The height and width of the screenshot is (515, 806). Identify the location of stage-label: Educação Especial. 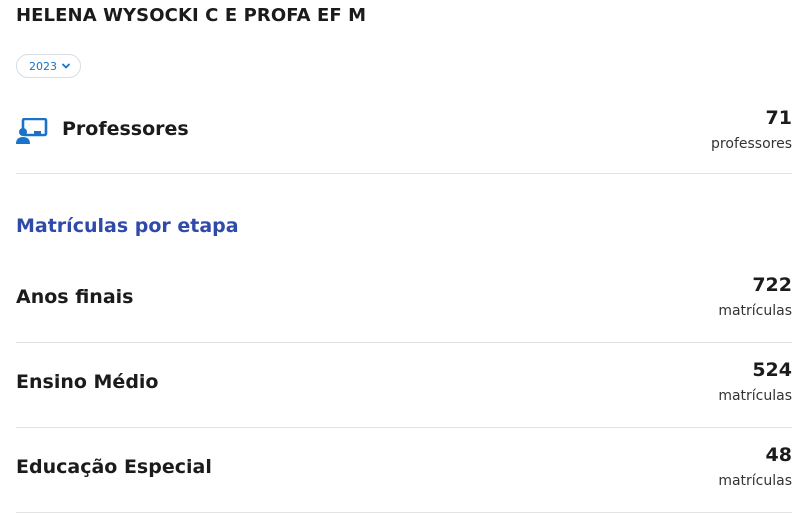
(114, 467).